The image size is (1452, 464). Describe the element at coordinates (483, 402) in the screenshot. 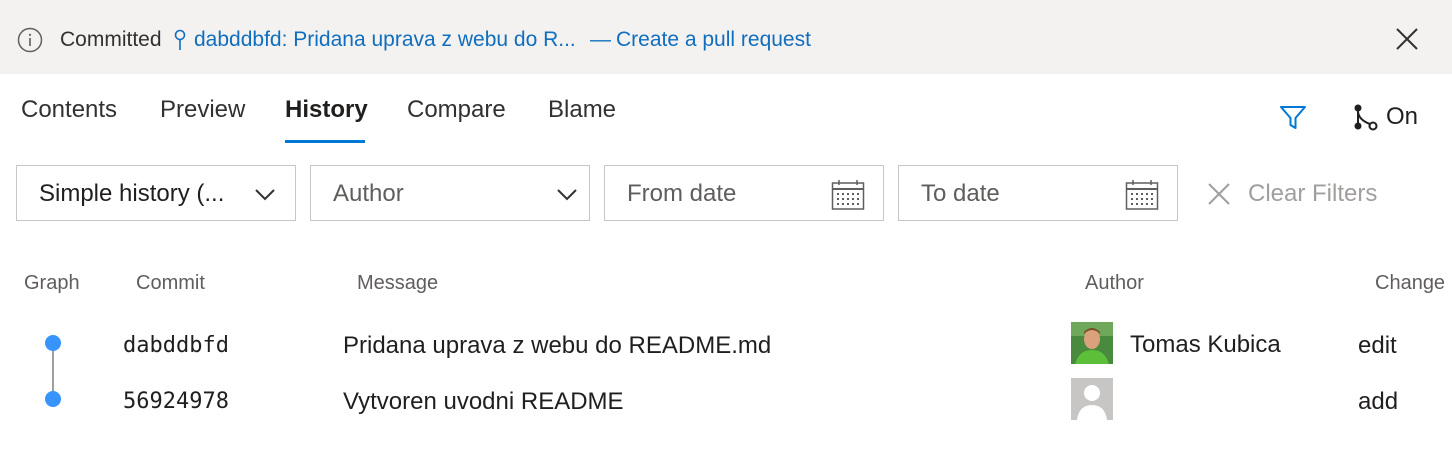

I see `commit-message: Vytvoren uvodni README` at that location.